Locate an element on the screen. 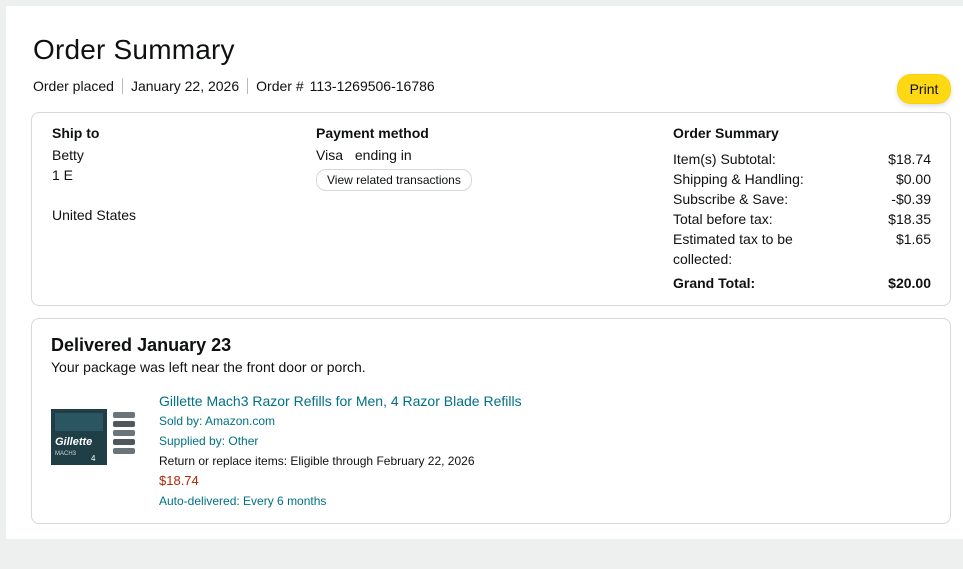 The height and width of the screenshot is (569, 963). view-transactions-button: View related transactions is located at coordinates (394, 180).